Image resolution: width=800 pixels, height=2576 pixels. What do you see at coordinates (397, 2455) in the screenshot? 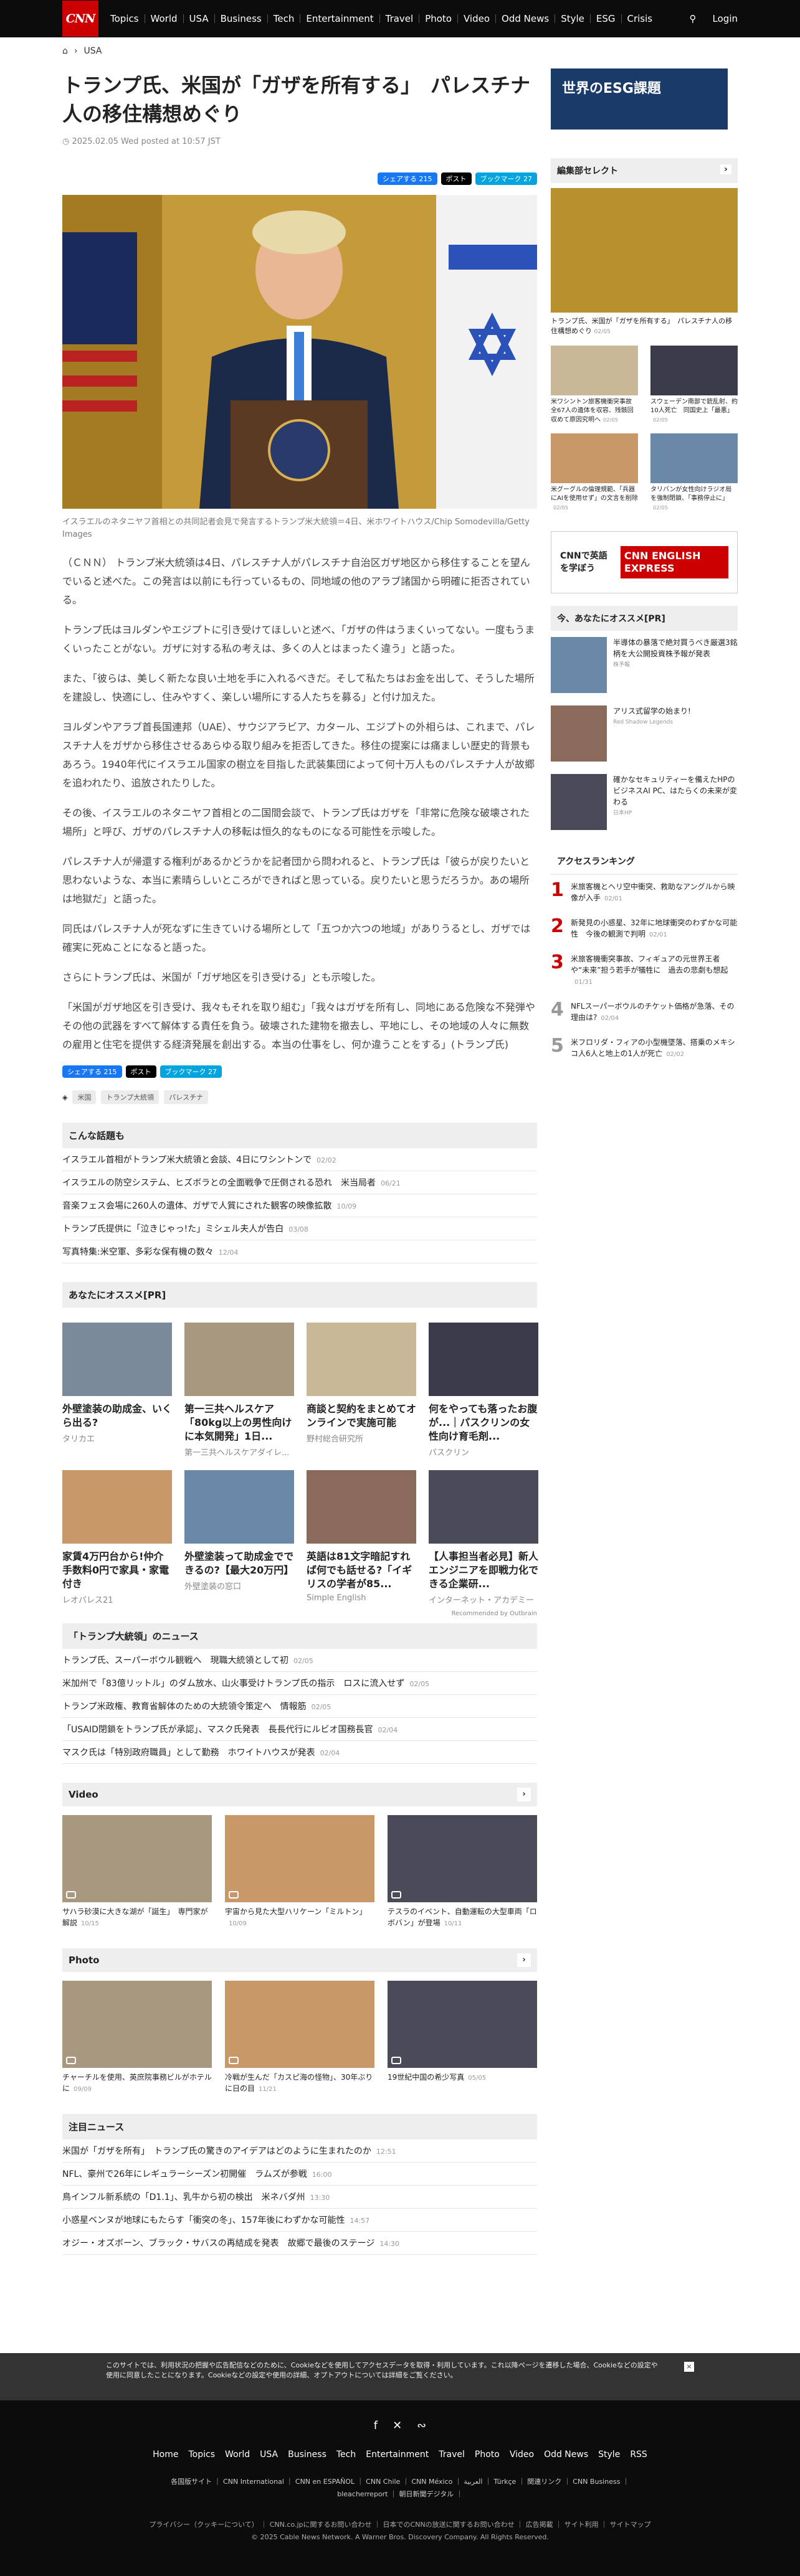
I see `footer-nav-item: Entertainment` at bounding box center [397, 2455].